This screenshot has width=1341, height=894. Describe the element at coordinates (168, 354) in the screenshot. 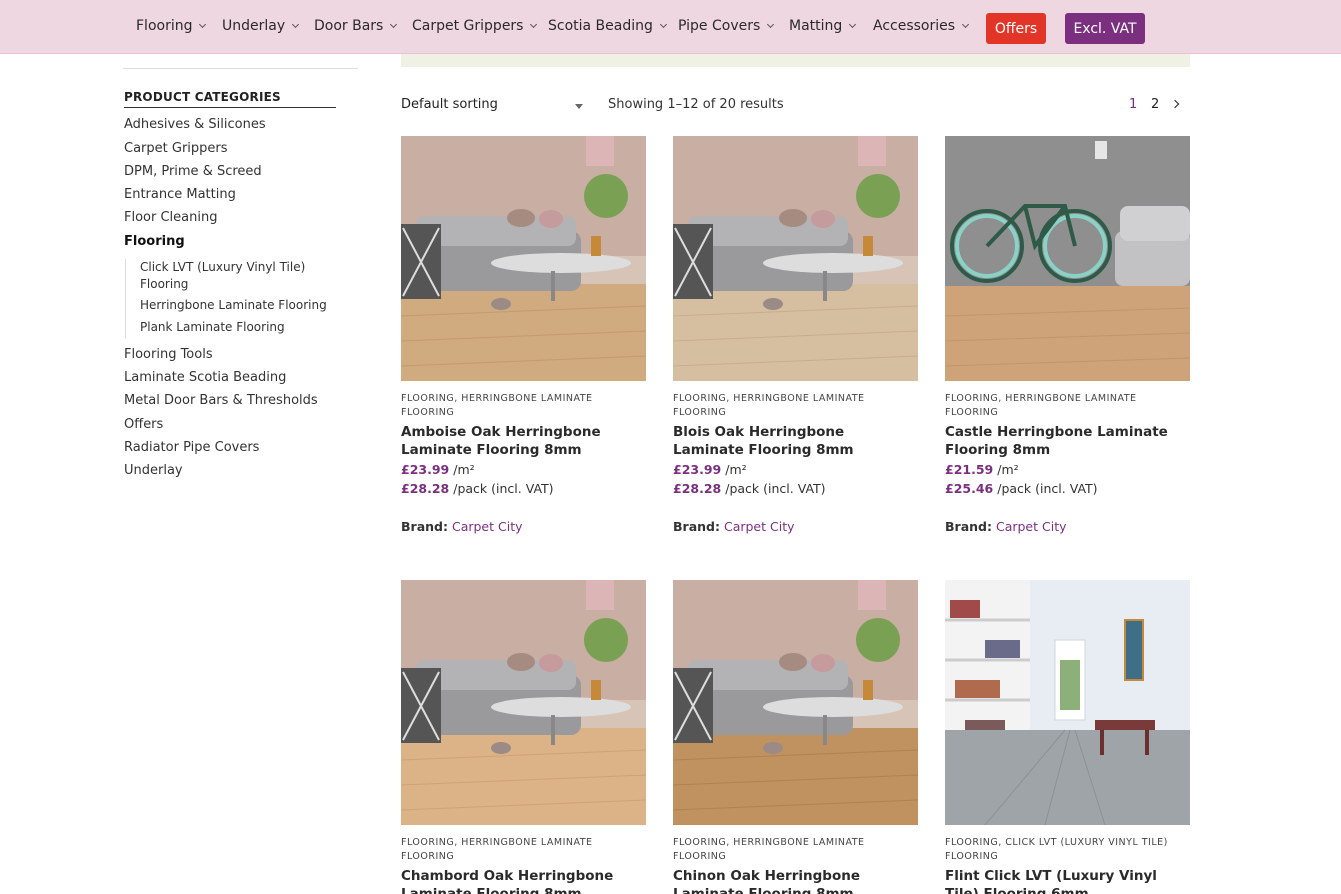

I see `sidebar-item-flooring-tools: Flooring Tools` at that location.